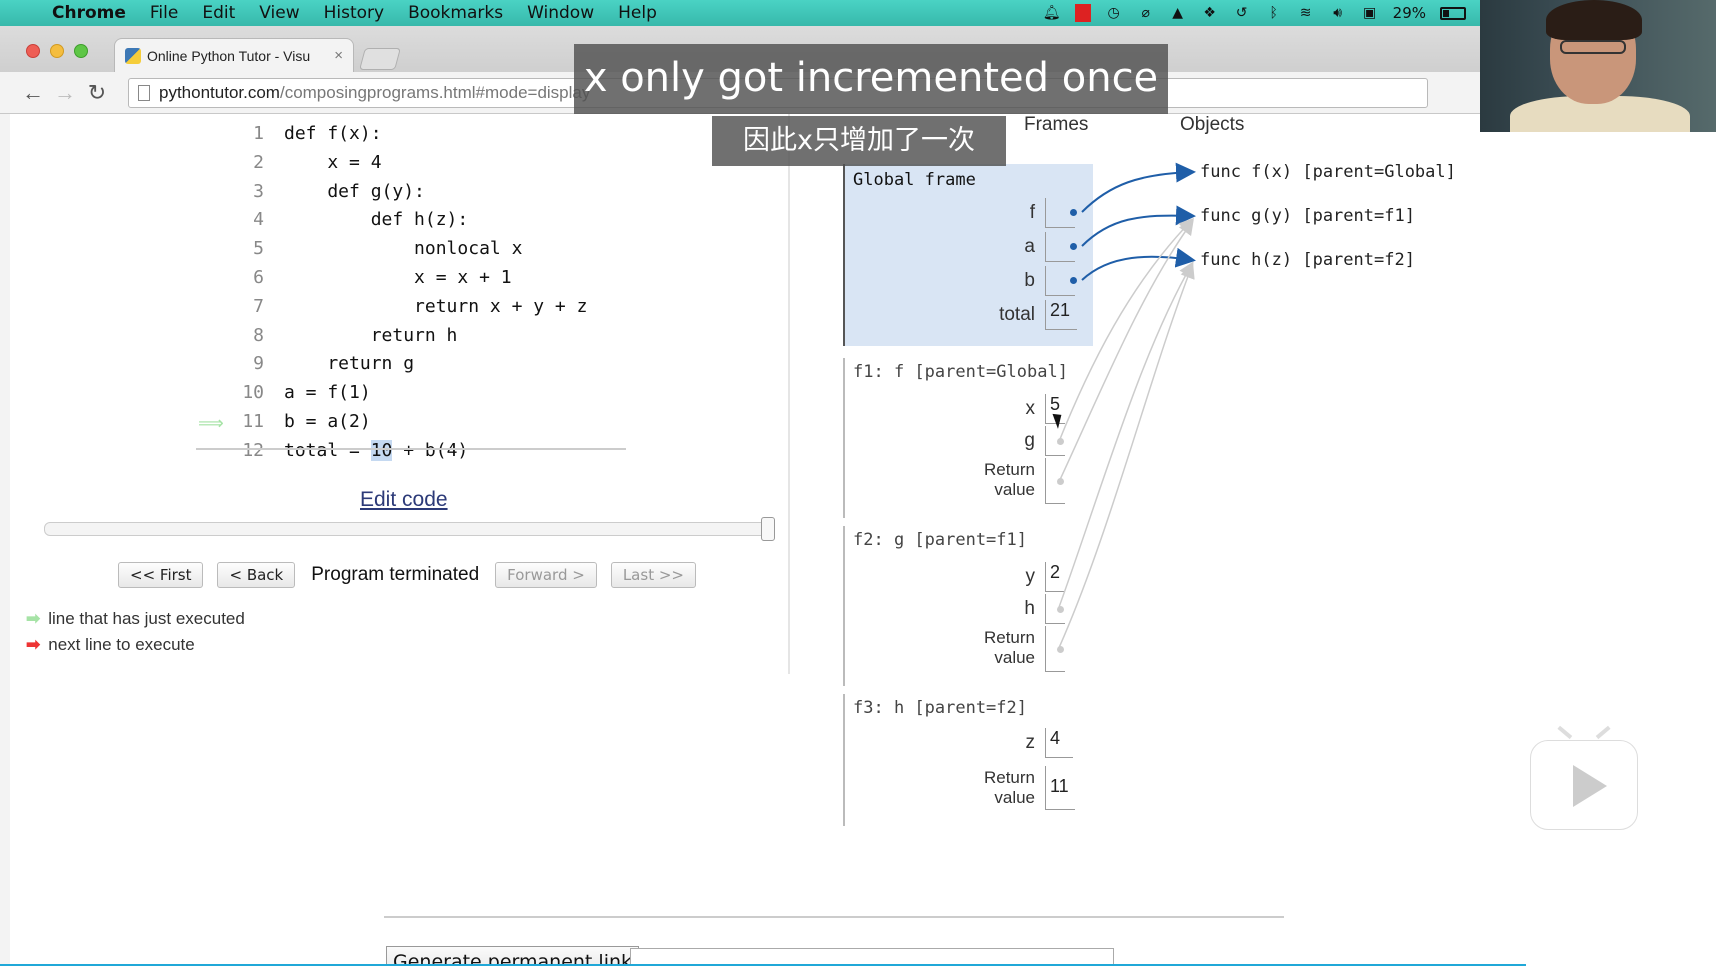  I want to click on menu-bookmarks: Bookmarks, so click(455, 13).